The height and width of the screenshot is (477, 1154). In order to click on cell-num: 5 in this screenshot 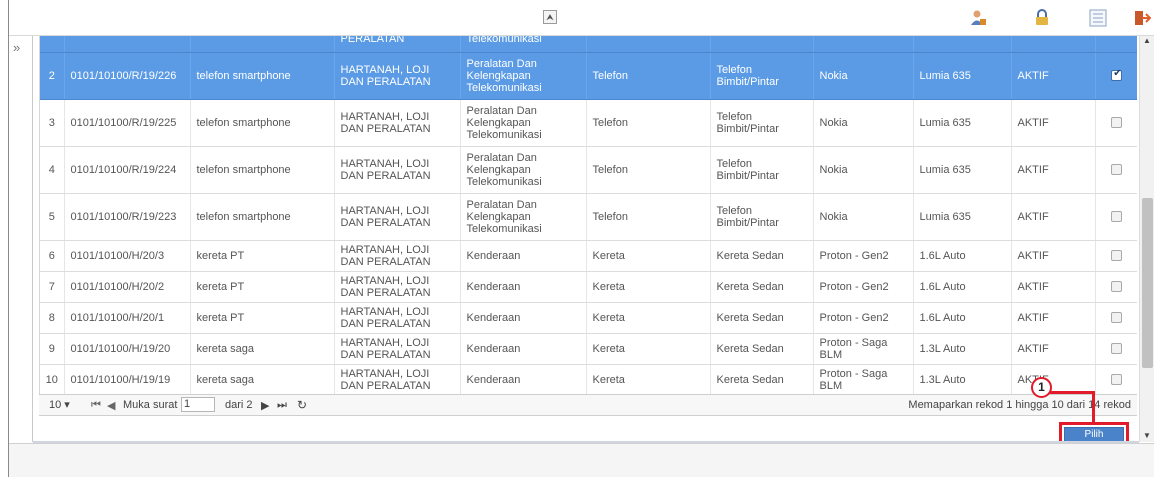, I will do `click(52, 217)`.